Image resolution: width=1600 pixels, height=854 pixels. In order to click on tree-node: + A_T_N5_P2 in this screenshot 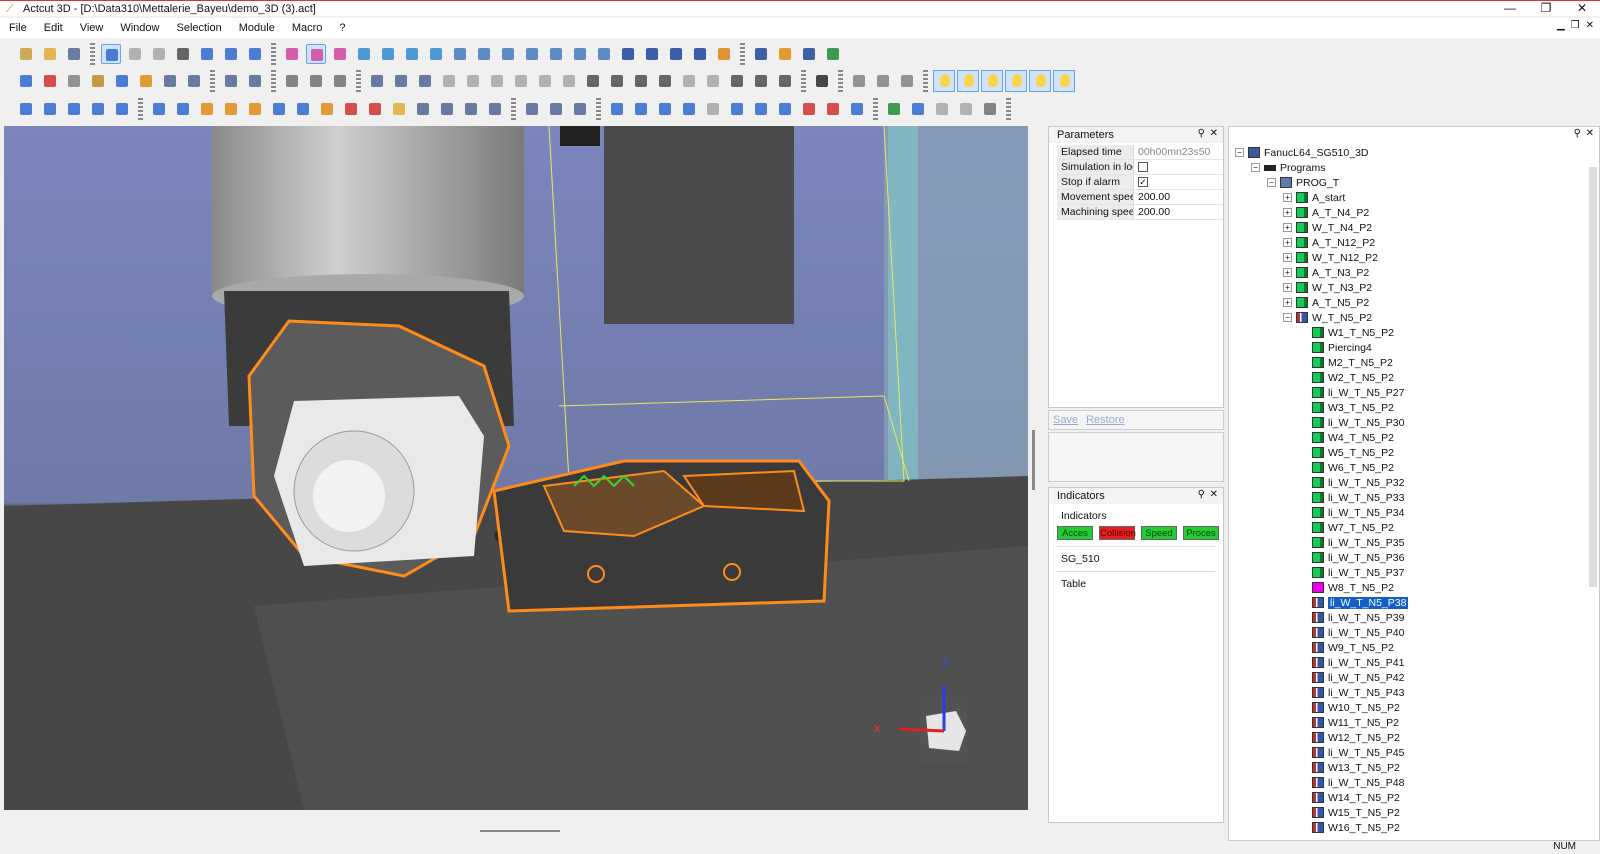, I will do `click(1321, 302)`.